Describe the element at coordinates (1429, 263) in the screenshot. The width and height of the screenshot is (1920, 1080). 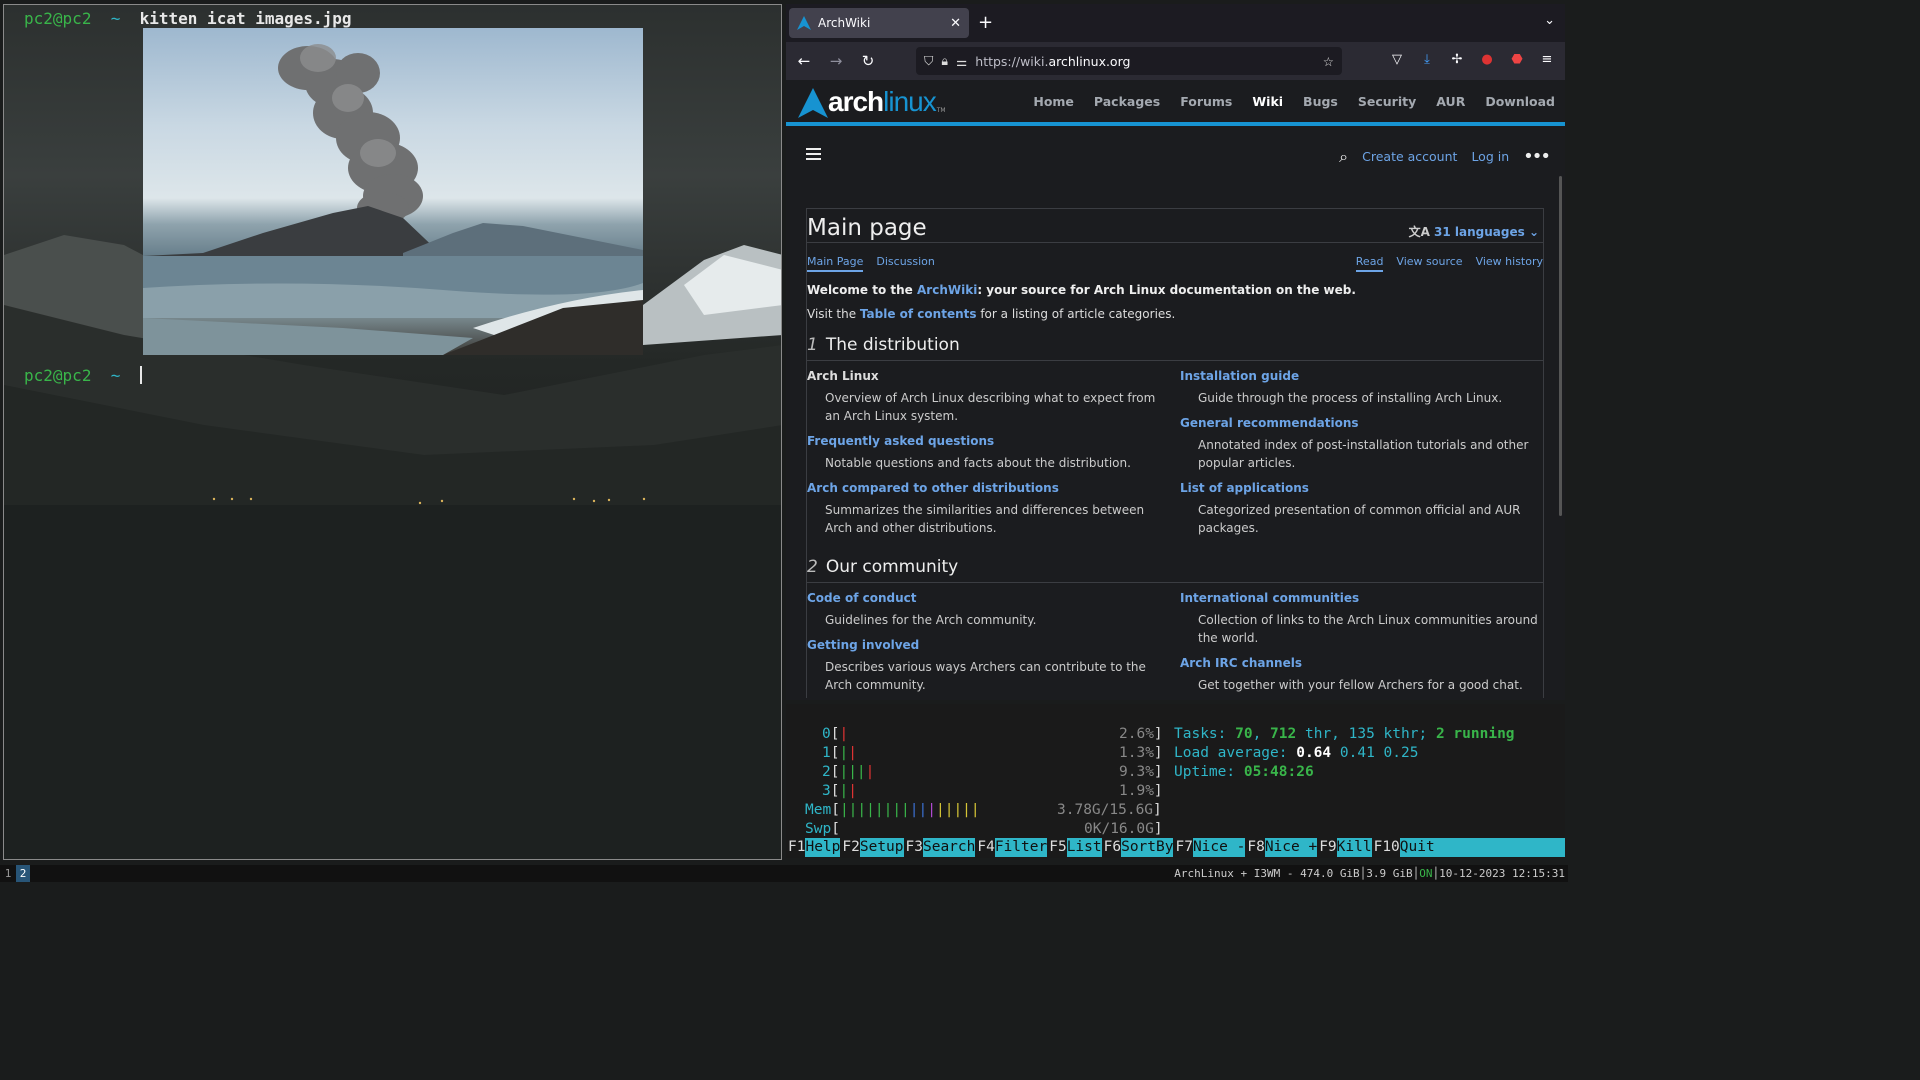
I see `tab-view-source: View source` at that location.